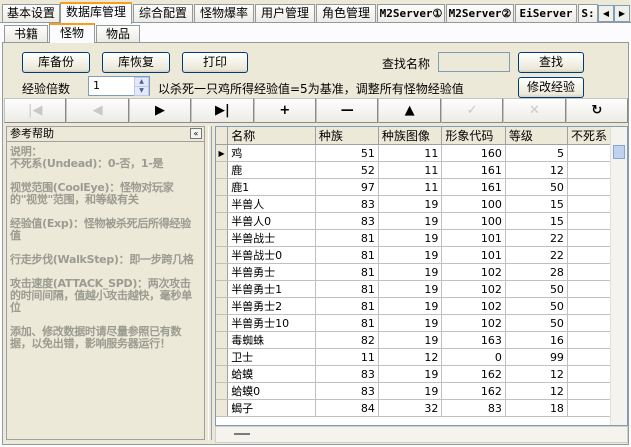  I want to click on last-record-icon: ▶|, so click(222, 110).